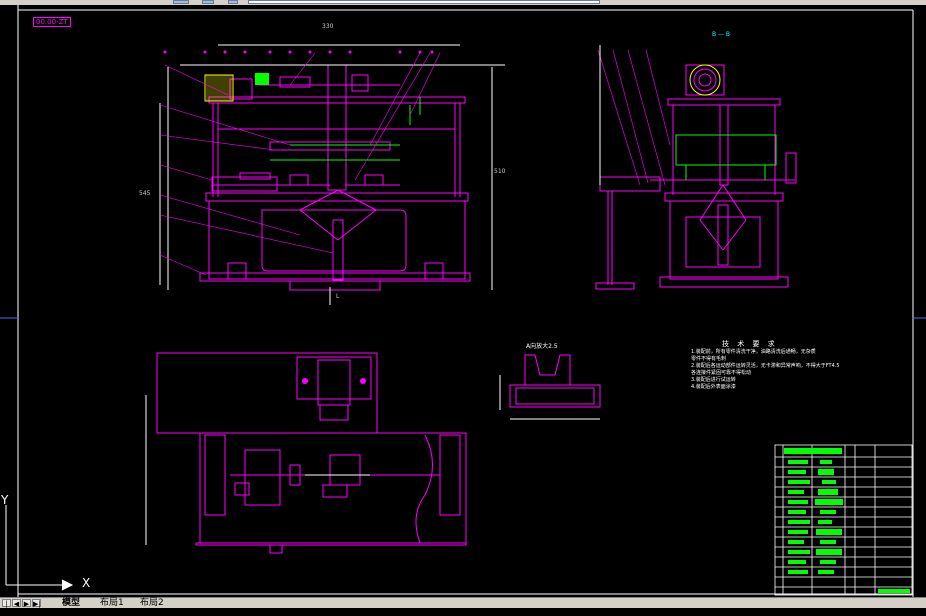 The height and width of the screenshot is (616, 926). What do you see at coordinates (181, 2) in the screenshot?
I see `layer-button` at bounding box center [181, 2].